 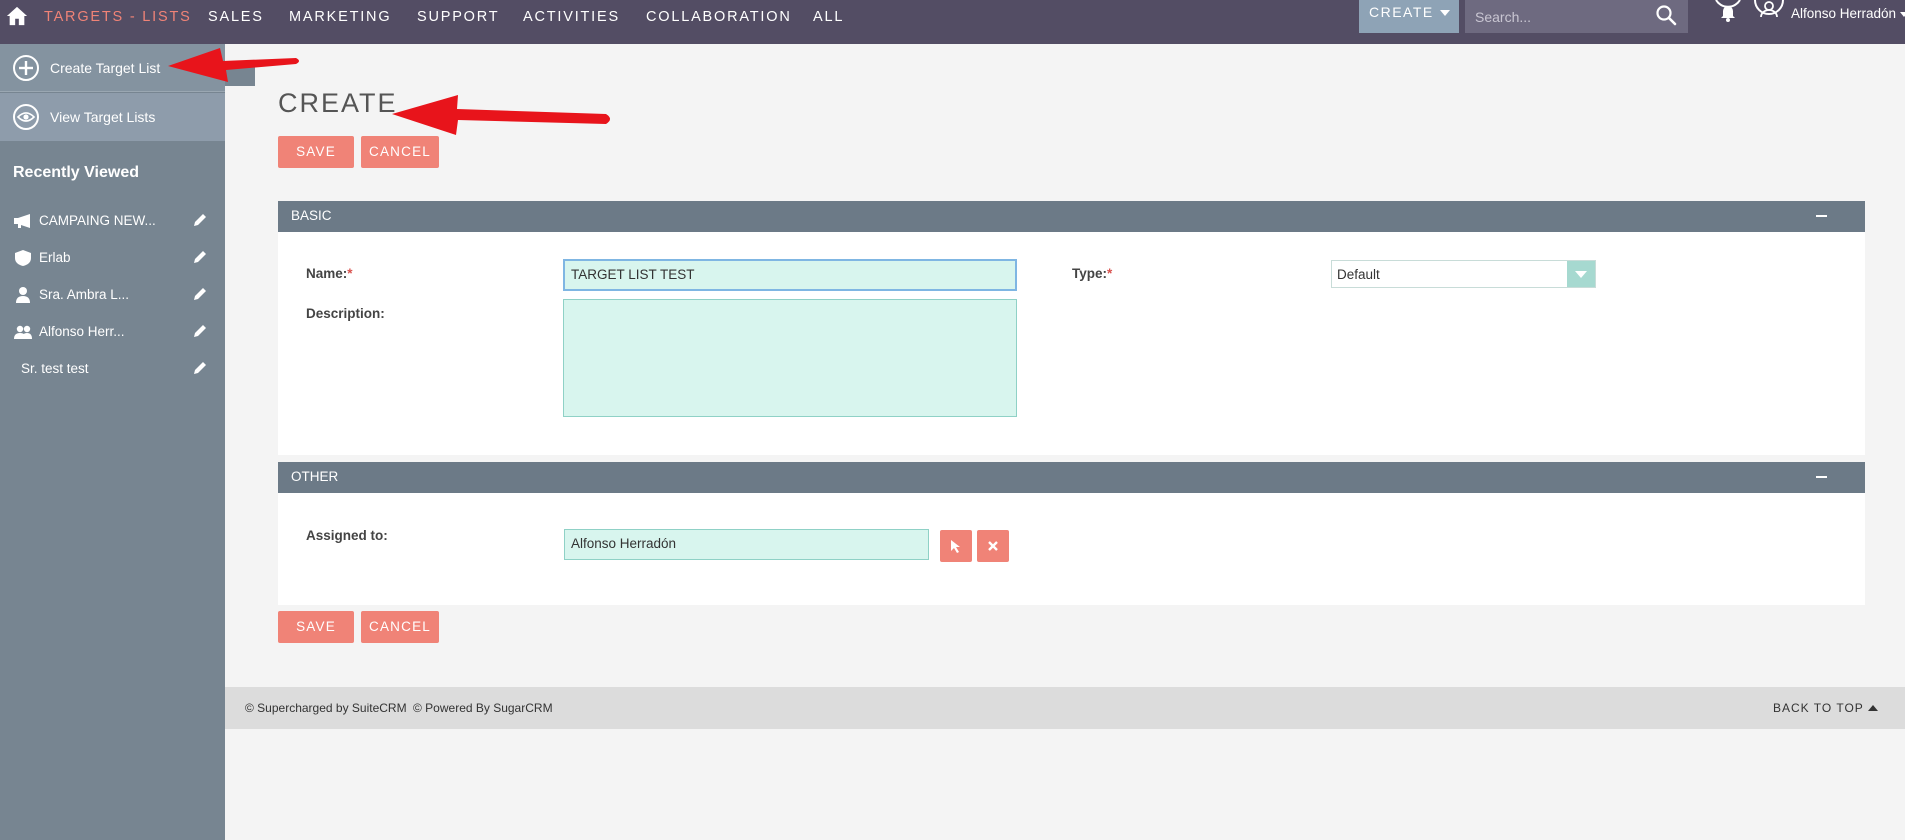 What do you see at coordinates (790, 358) in the screenshot?
I see `description-textarea` at bounding box center [790, 358].